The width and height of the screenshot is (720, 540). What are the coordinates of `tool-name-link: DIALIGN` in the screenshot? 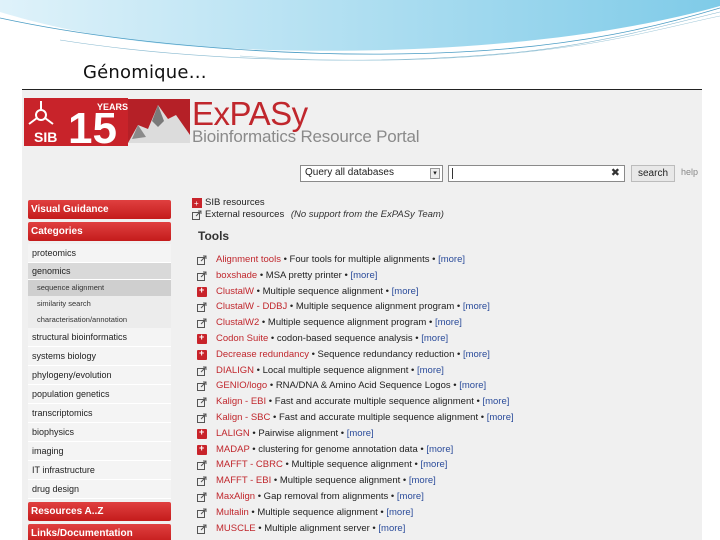 It's located at (235, 370).